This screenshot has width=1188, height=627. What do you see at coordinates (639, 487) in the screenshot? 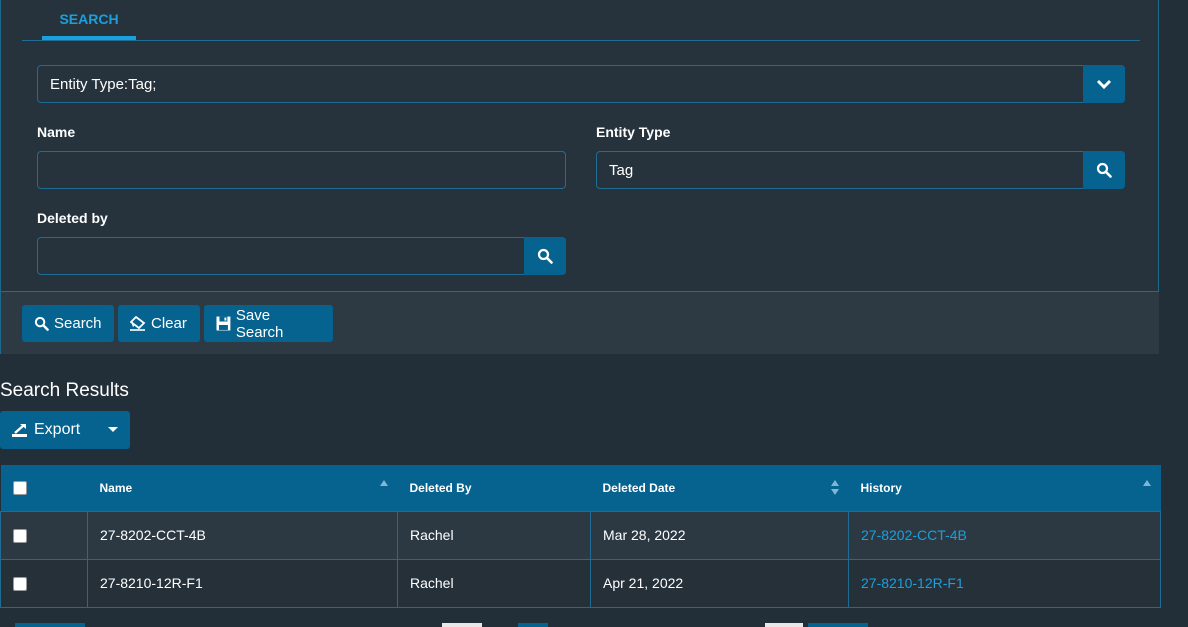
I see `column-header-deleted-date-label: Deleted Date` at bounding box center [639, 487].